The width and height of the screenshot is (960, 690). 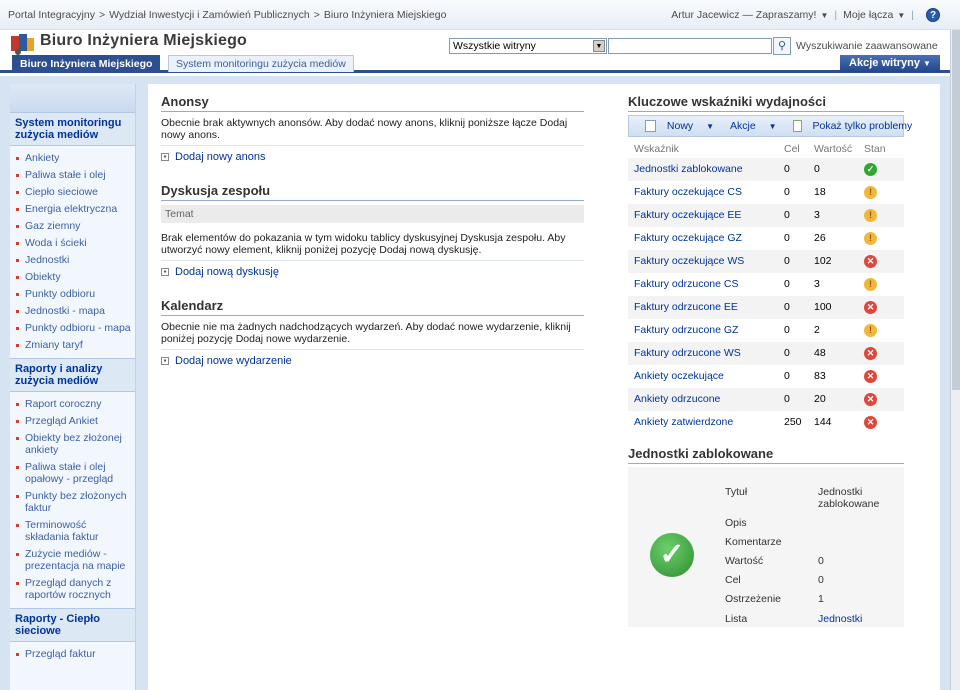 I want to click on nav-item: Punkty bez złożonych faktur, so click(x=72, y=502).